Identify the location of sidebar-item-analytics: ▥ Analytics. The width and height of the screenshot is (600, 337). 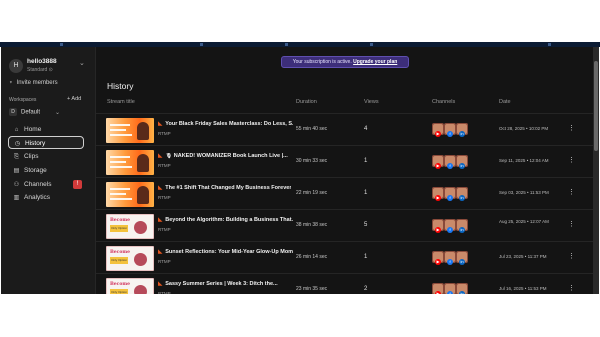
(46, 197).